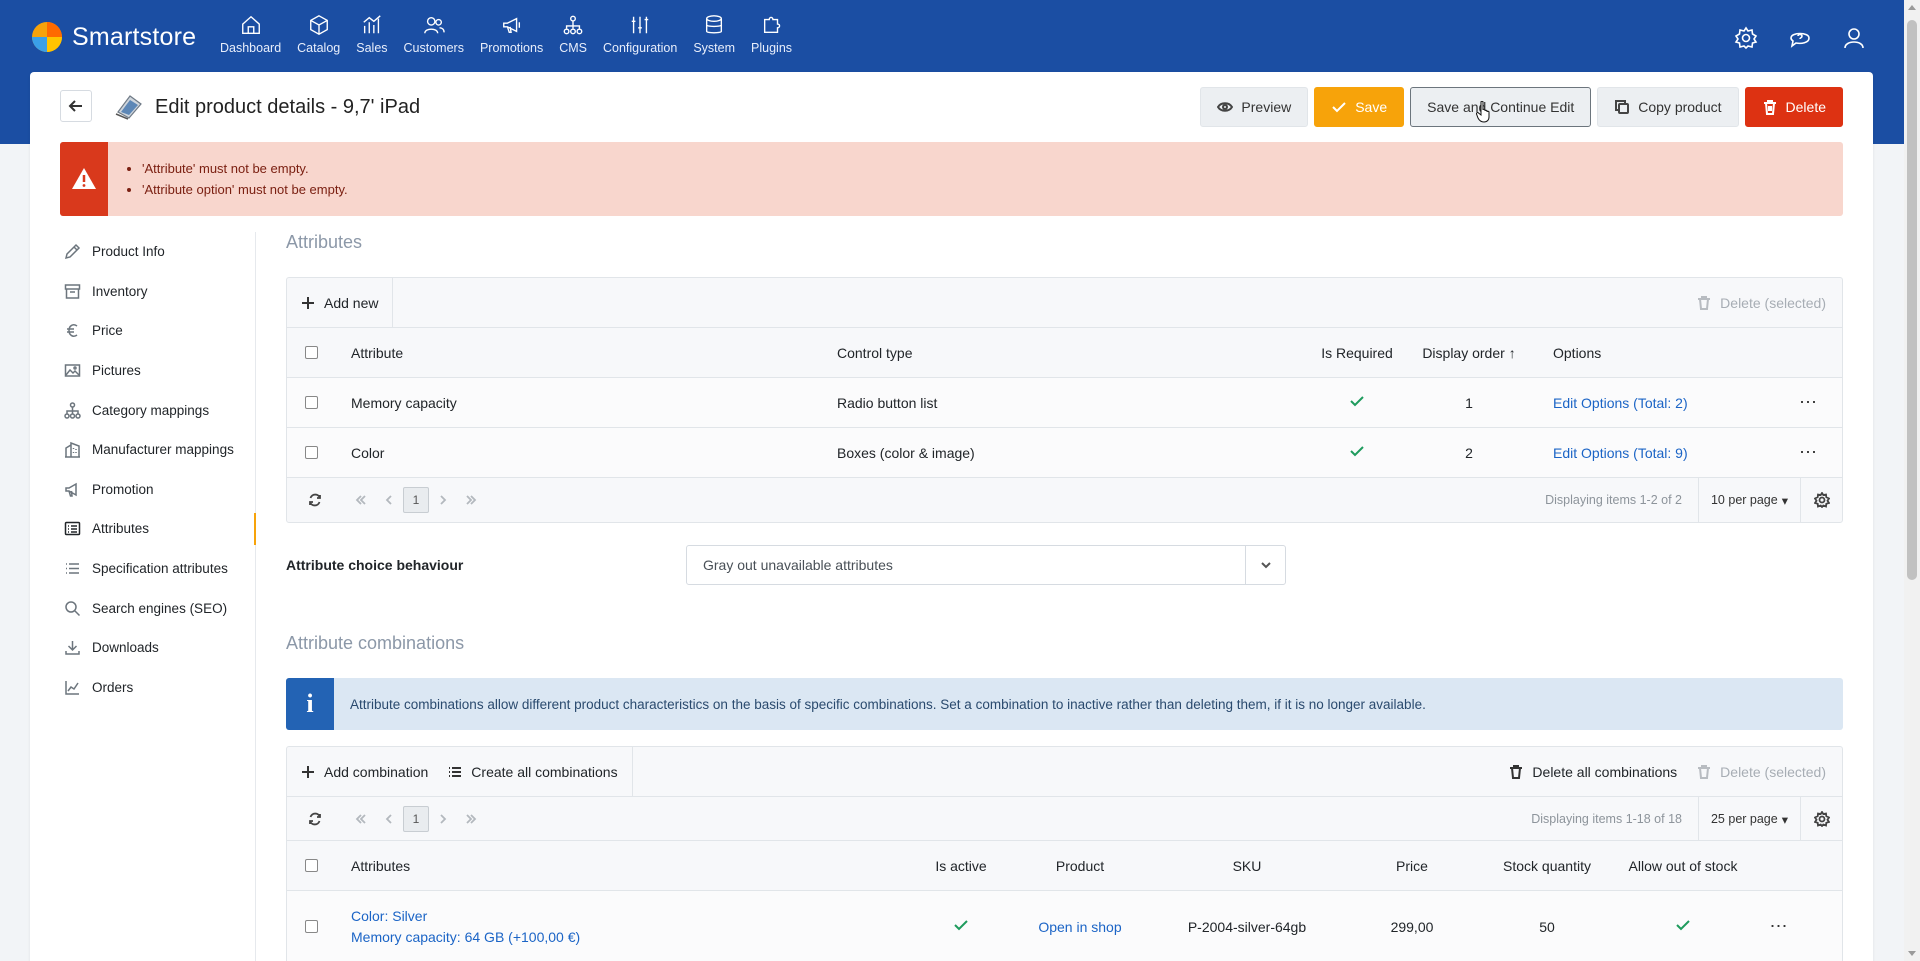 This screenshot has height=961, width=1920. What do you see at coordinates (364, 772) in the screenshot?
I see `add-combination-button: Add combination` at bounding box center [364, 772].